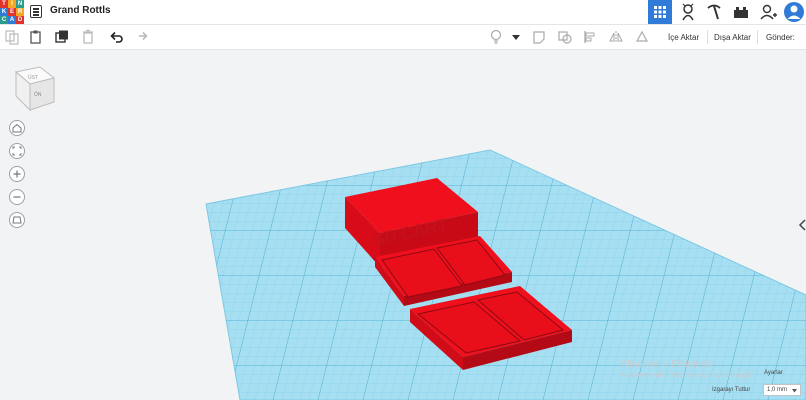  What do you see at coordinates (142, 37) in the screenshot?
I see `redo-icon` at bounding box center [142, 37].